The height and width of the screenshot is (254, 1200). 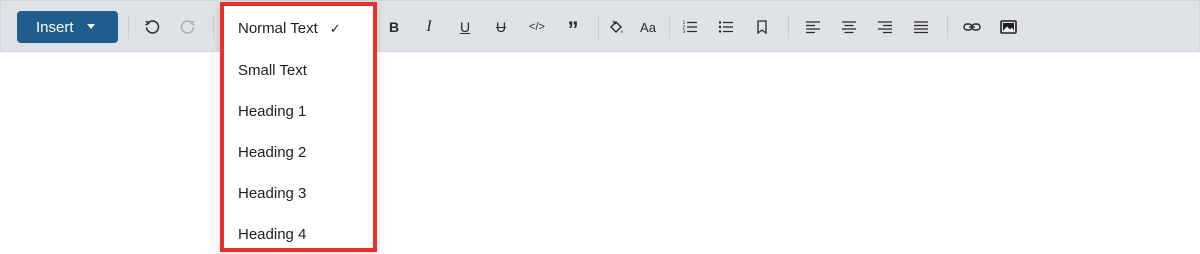 I want to click on strikethrough-button: U, so click(x=501, y=27).